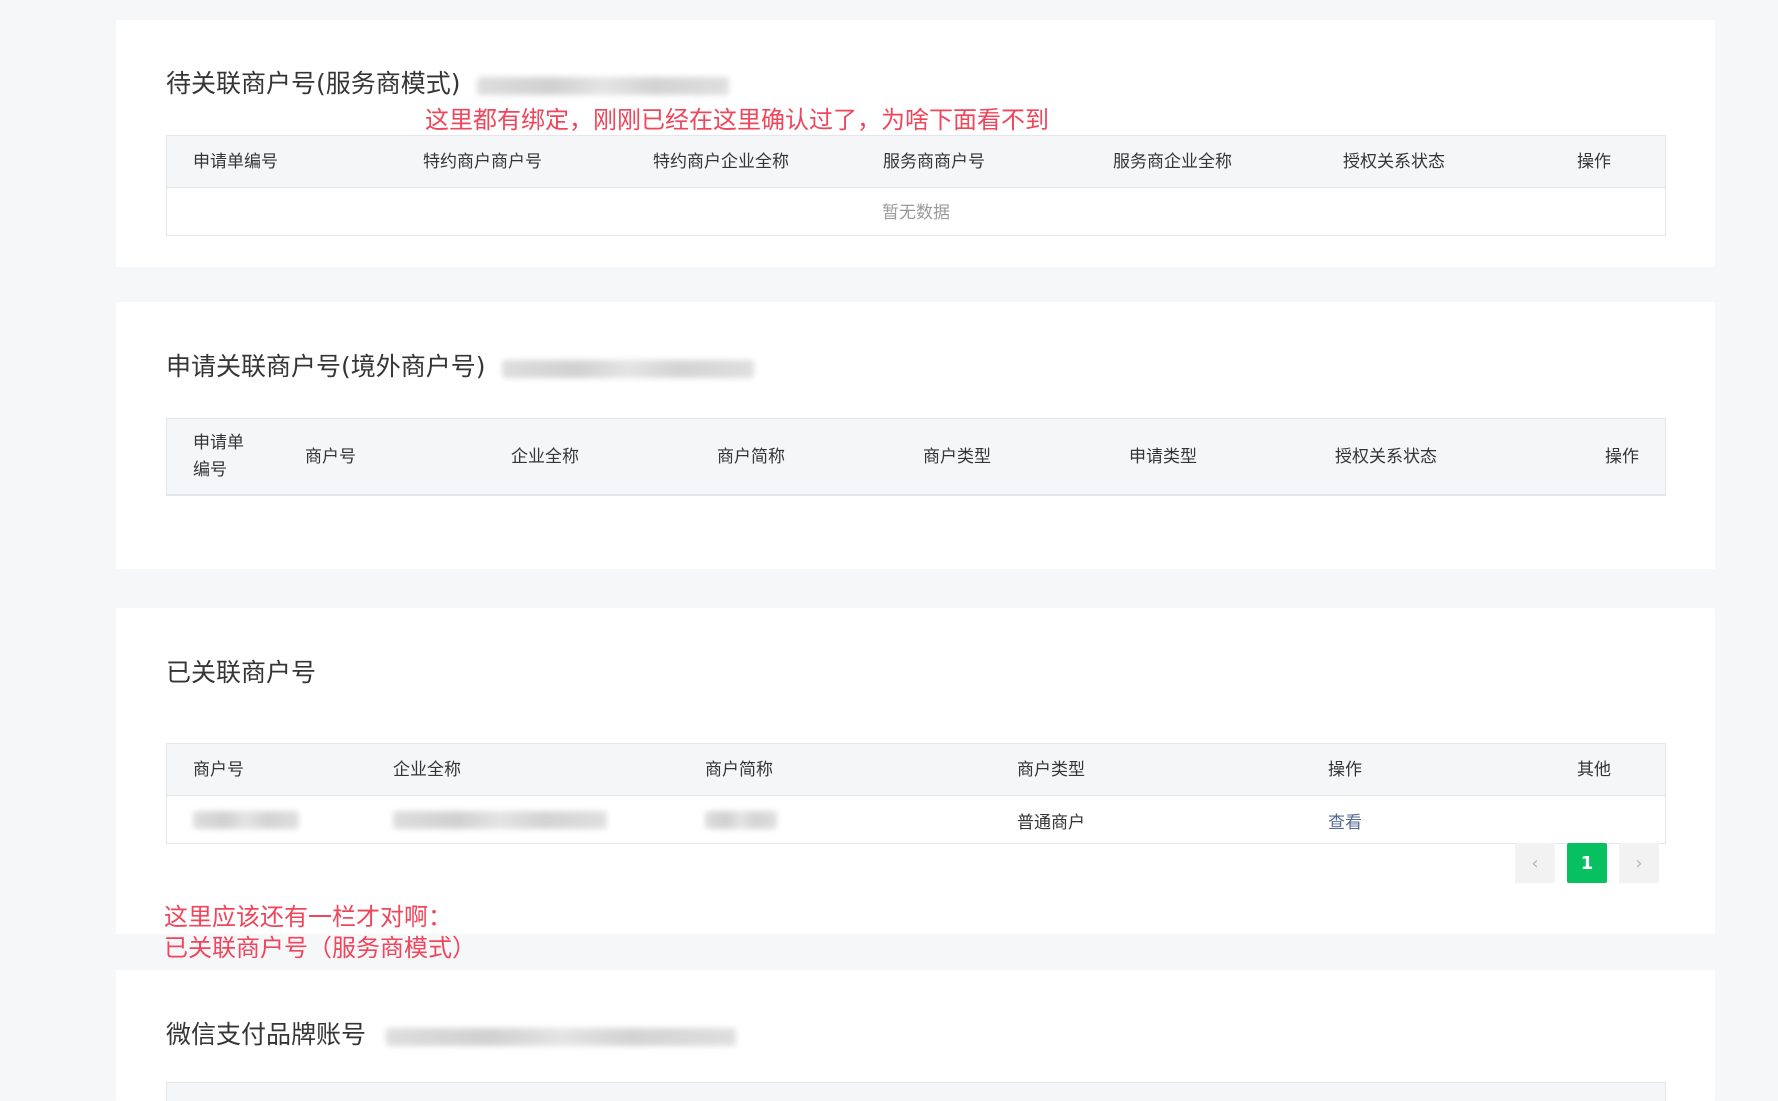 The width and height of the screenshot is (1778, 1101). Describe the element at coordinates (482, 161) in the screenshot. I see `column-header: 特约商户商户号` at that location.